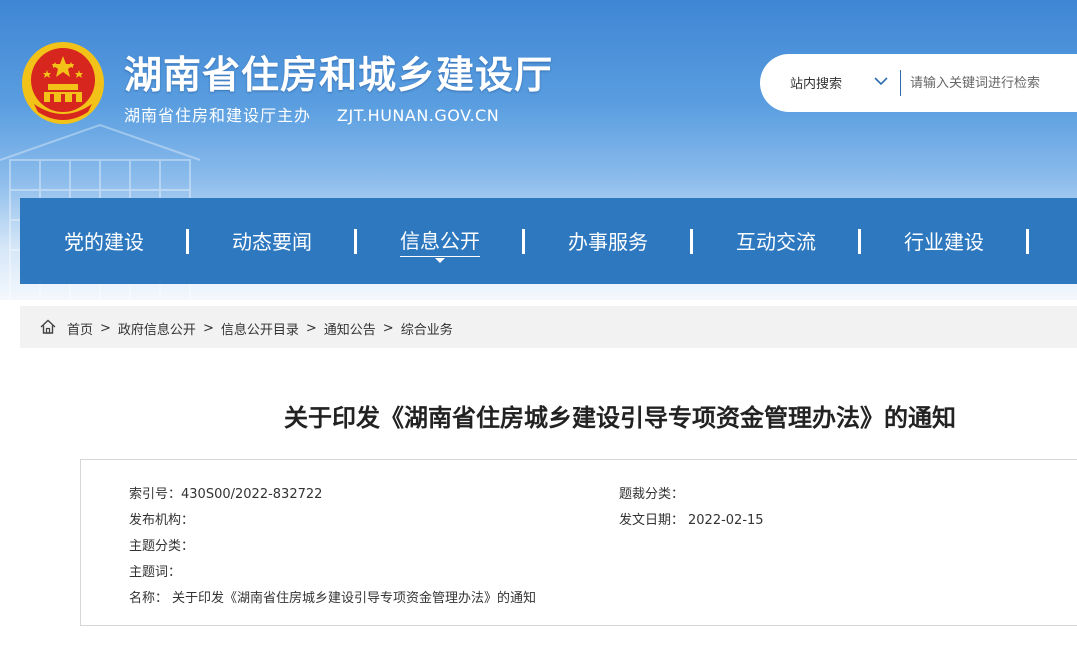  Describe the element at coordinates (339, 75) in the screenshot. I see `site-title: 湖南省住房和城乡建设厅` at that location.